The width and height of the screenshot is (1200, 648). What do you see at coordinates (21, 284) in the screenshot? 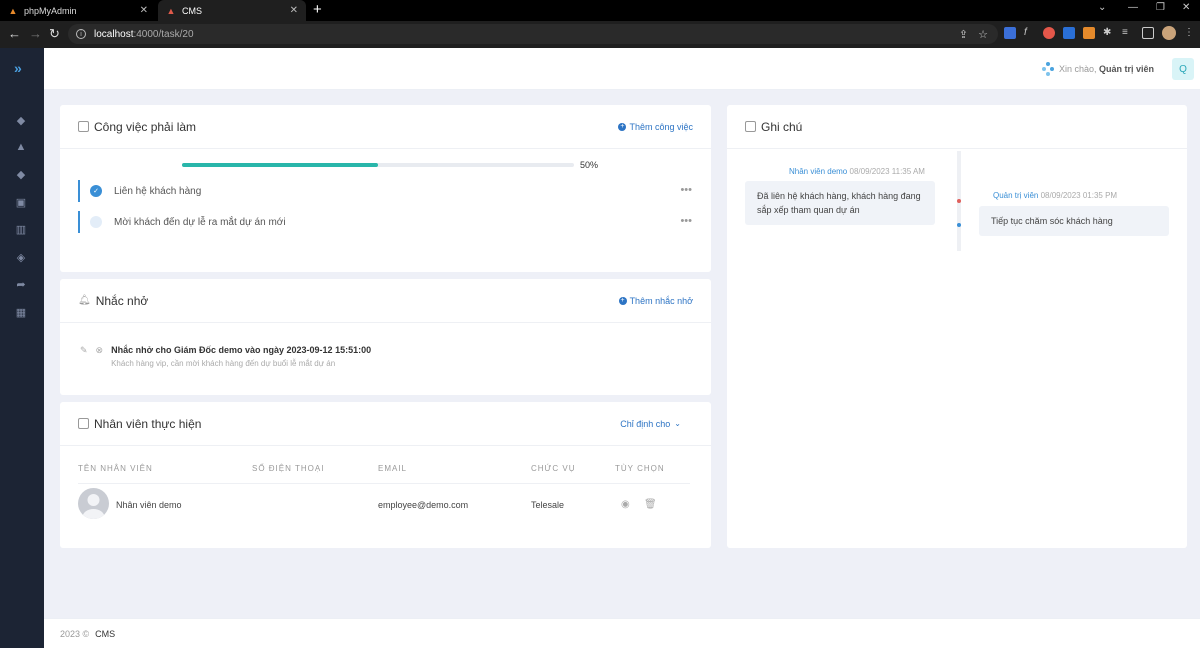
I see `sidebar-item-share-icon: ➦` at bounding box center [21, 284].